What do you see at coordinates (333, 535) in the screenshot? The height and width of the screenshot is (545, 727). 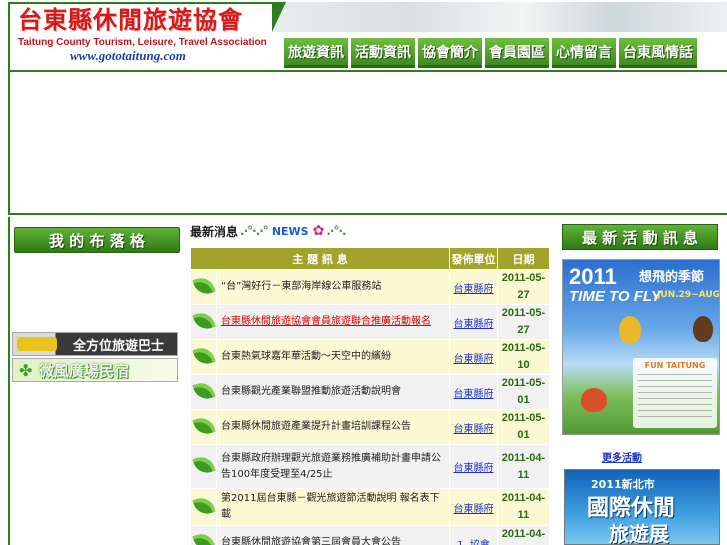 I see `news-subject-link: 台東縣休閒旅遊協會第三屆會員大會公告` at bounding box center [333, 535].